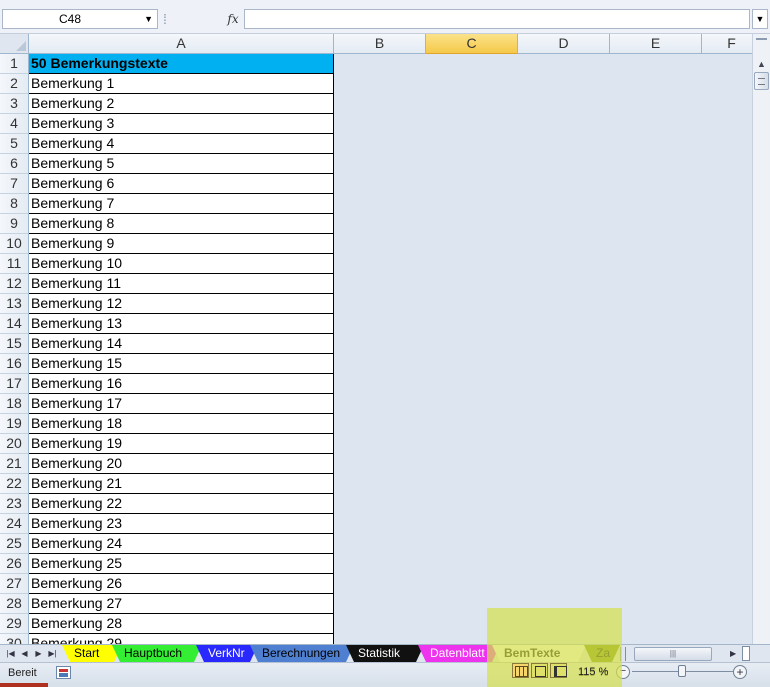  Describe the element at coordinates (14, 484) in the screenshot. I see `row-header: 22` at that location.